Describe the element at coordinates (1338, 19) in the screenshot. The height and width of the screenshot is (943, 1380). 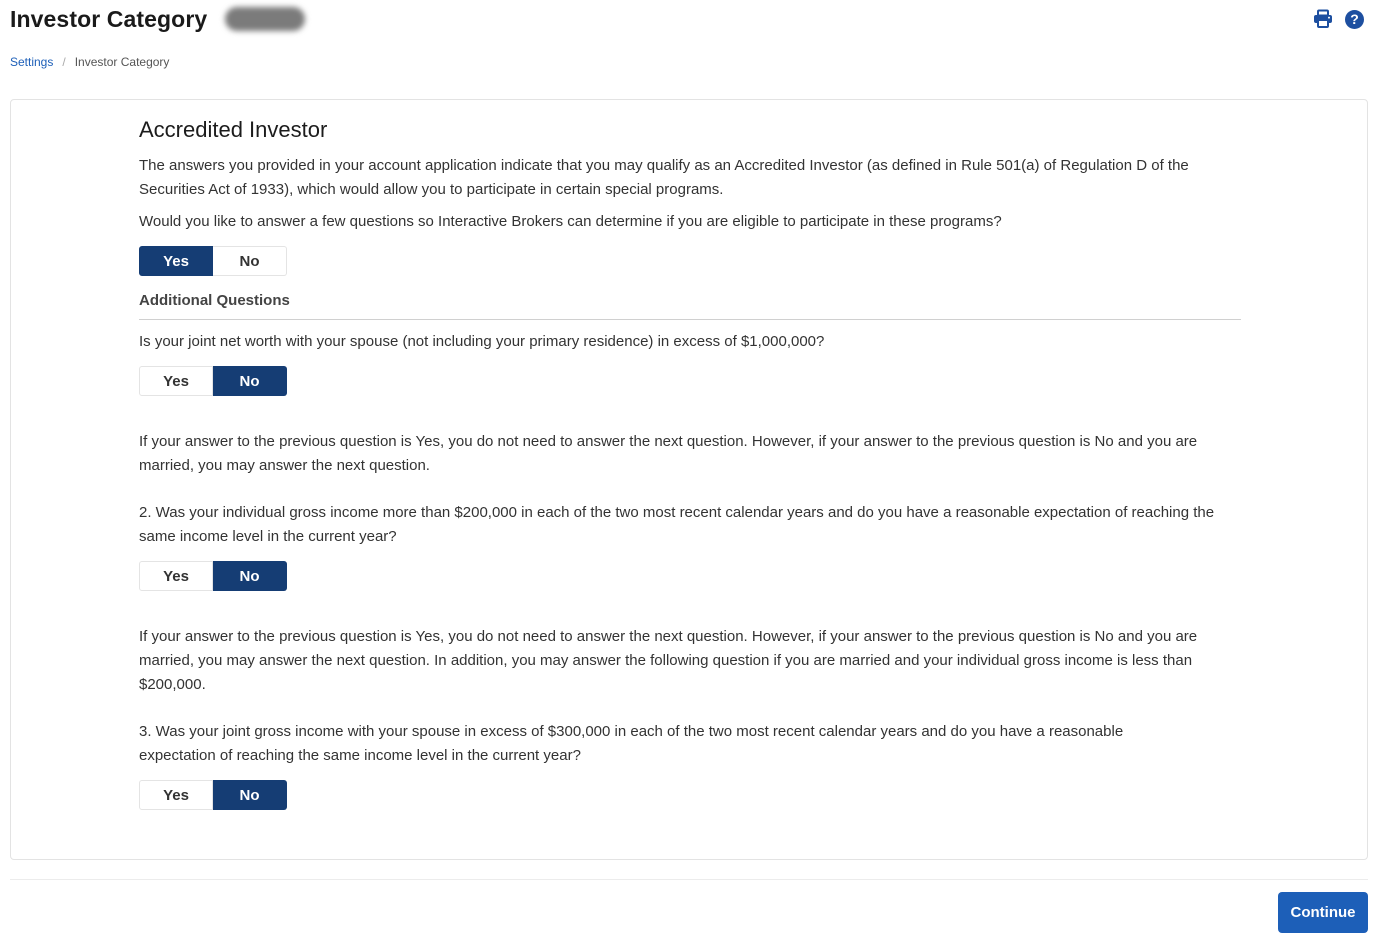
I see `header-actions: ?` at that location.